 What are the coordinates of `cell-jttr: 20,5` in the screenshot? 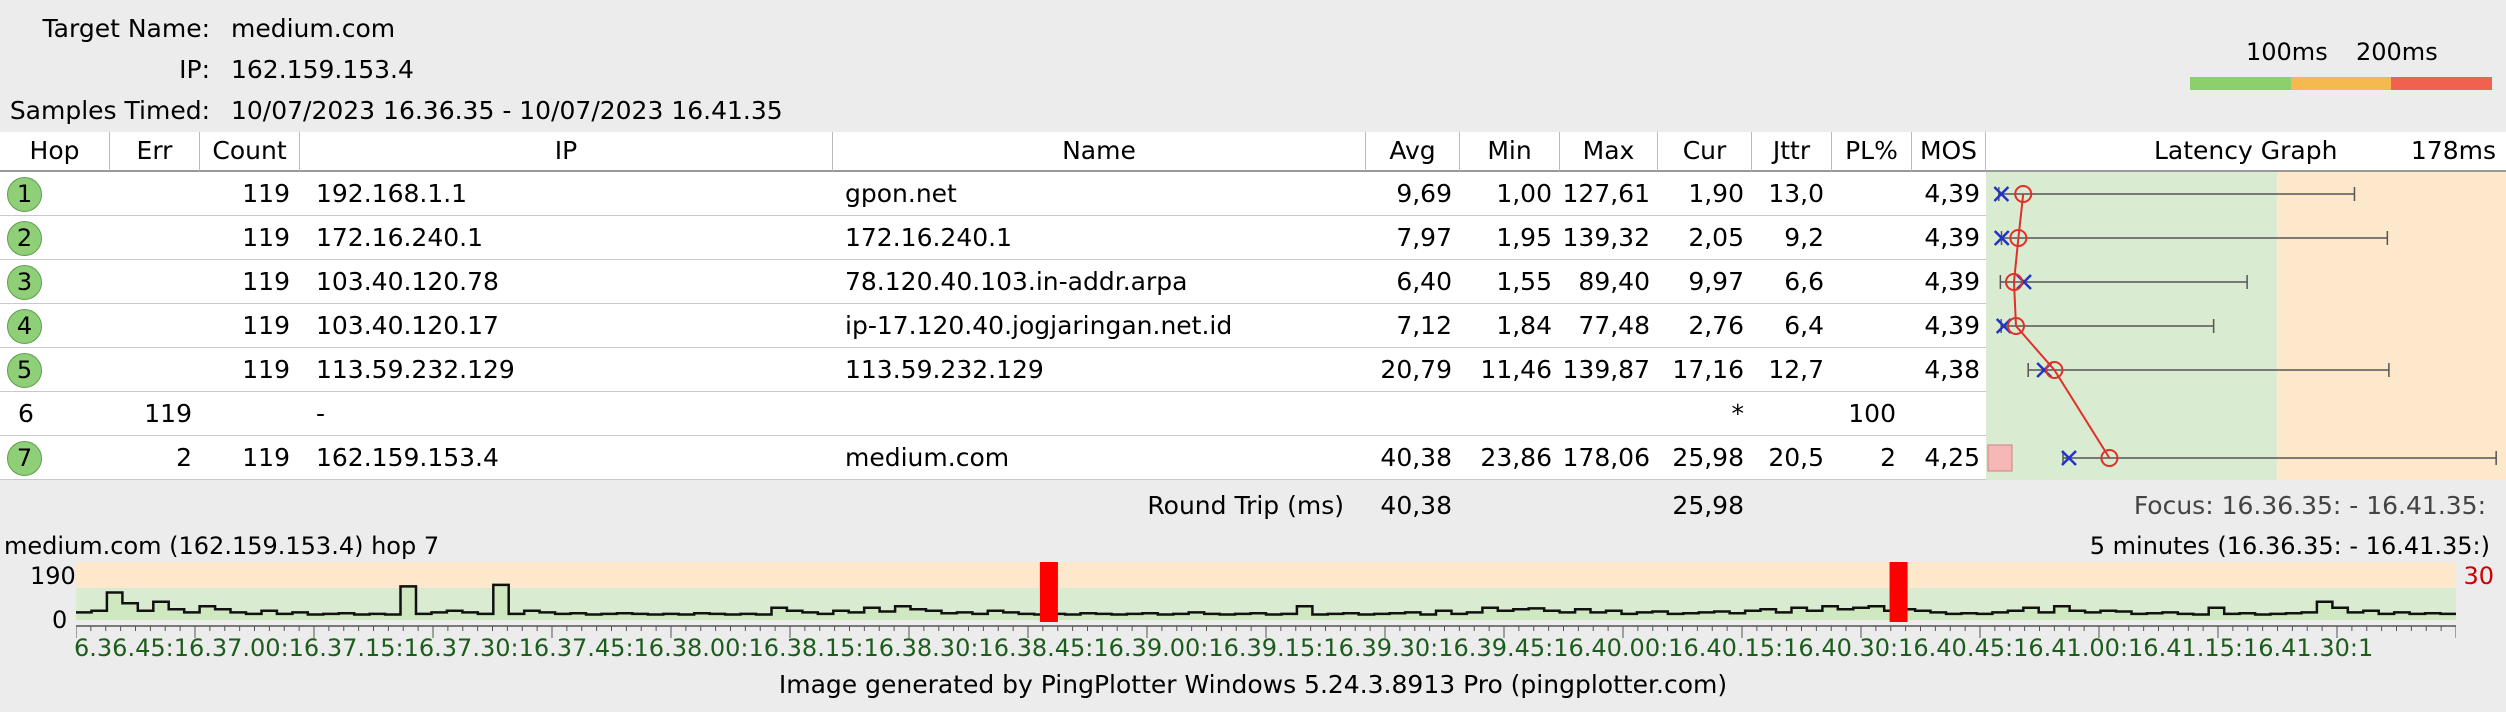 It's located at (1796, 457).